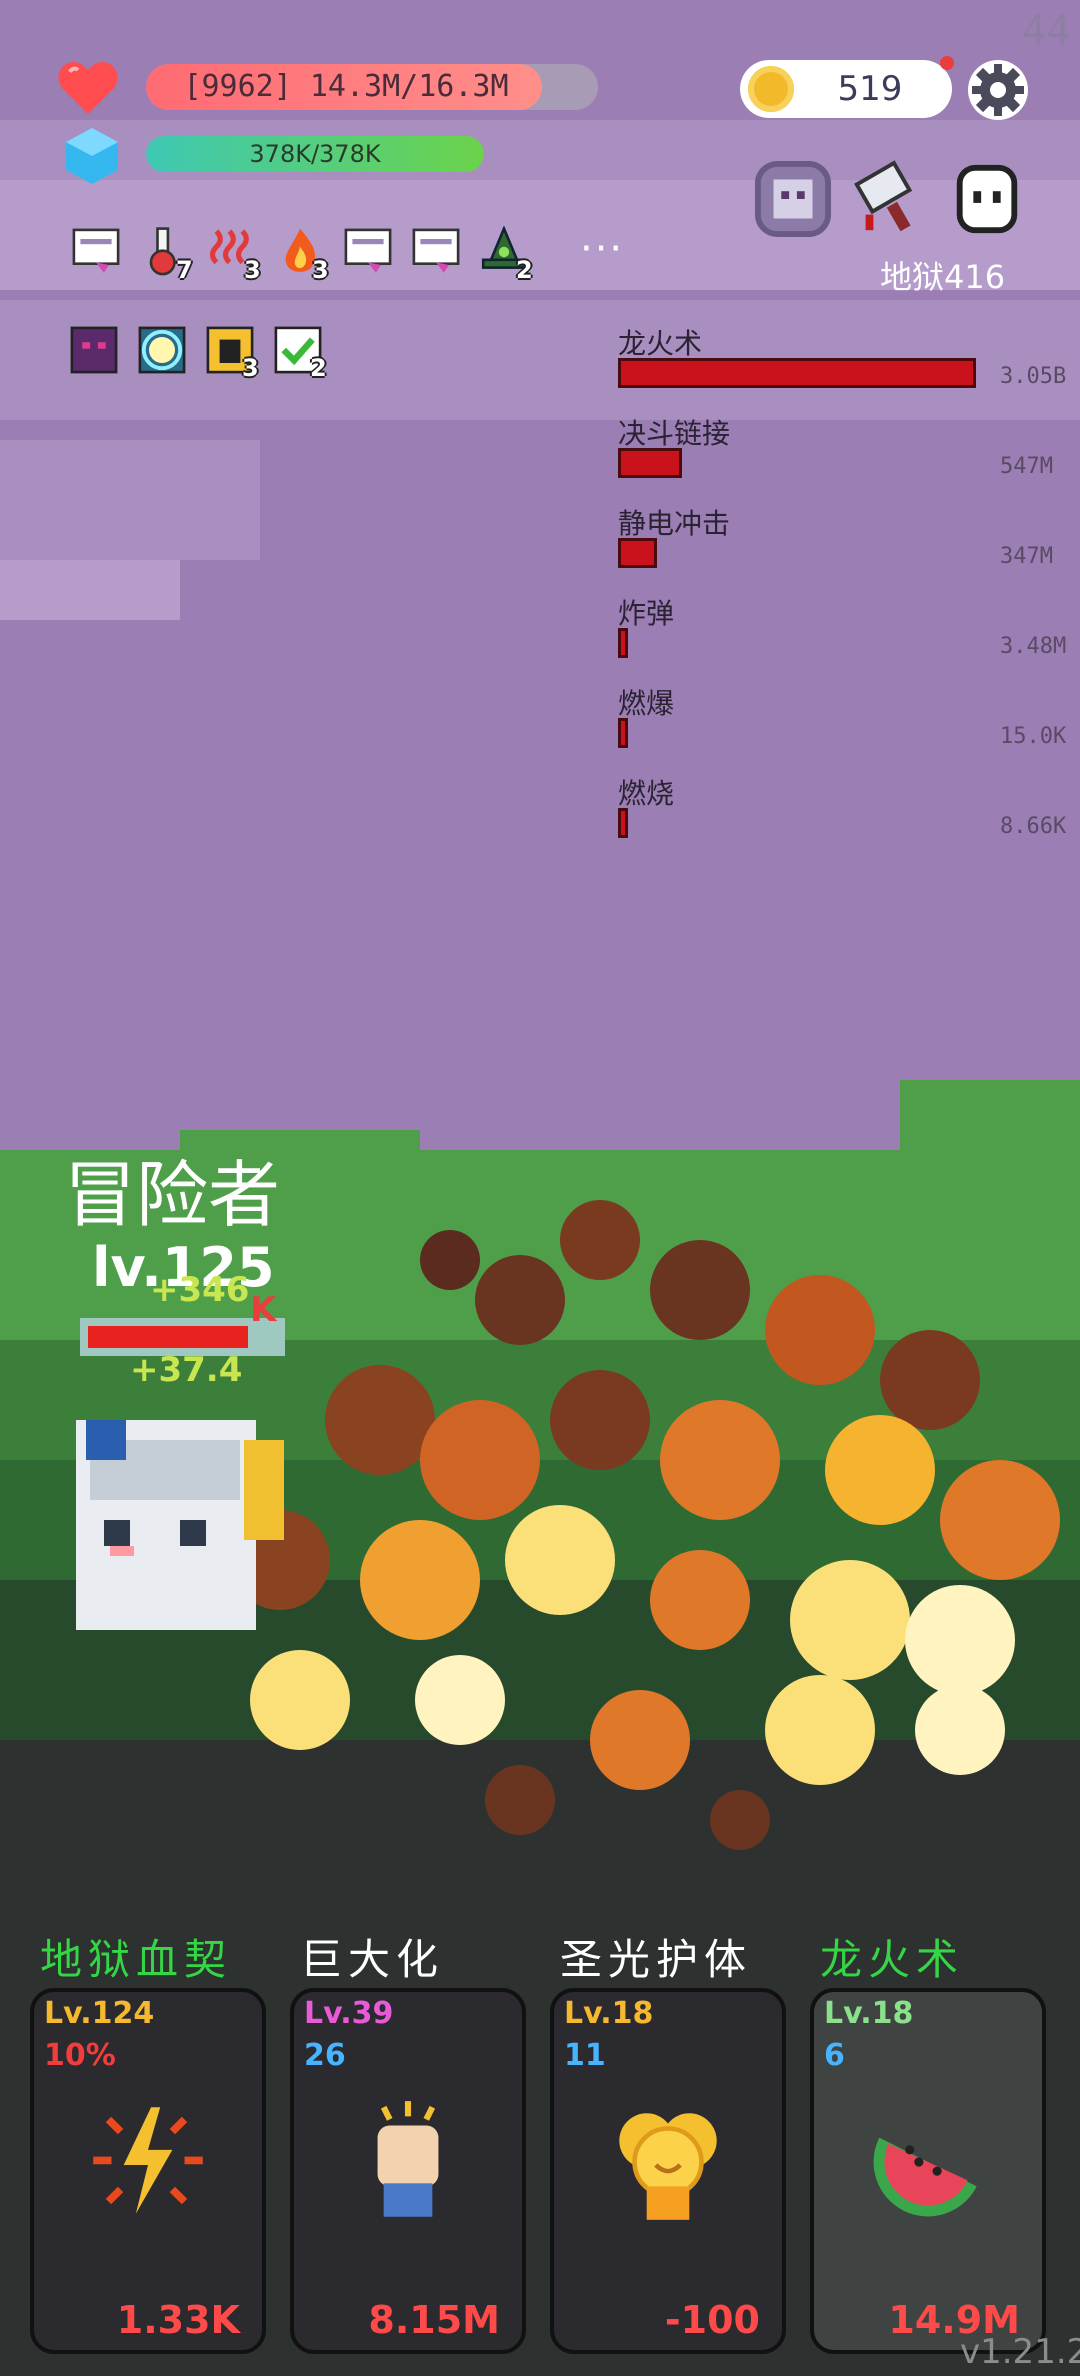  Describe the element at coordinates (834, 2055) in the screenshot. I see `skill-value: 6` at that location.